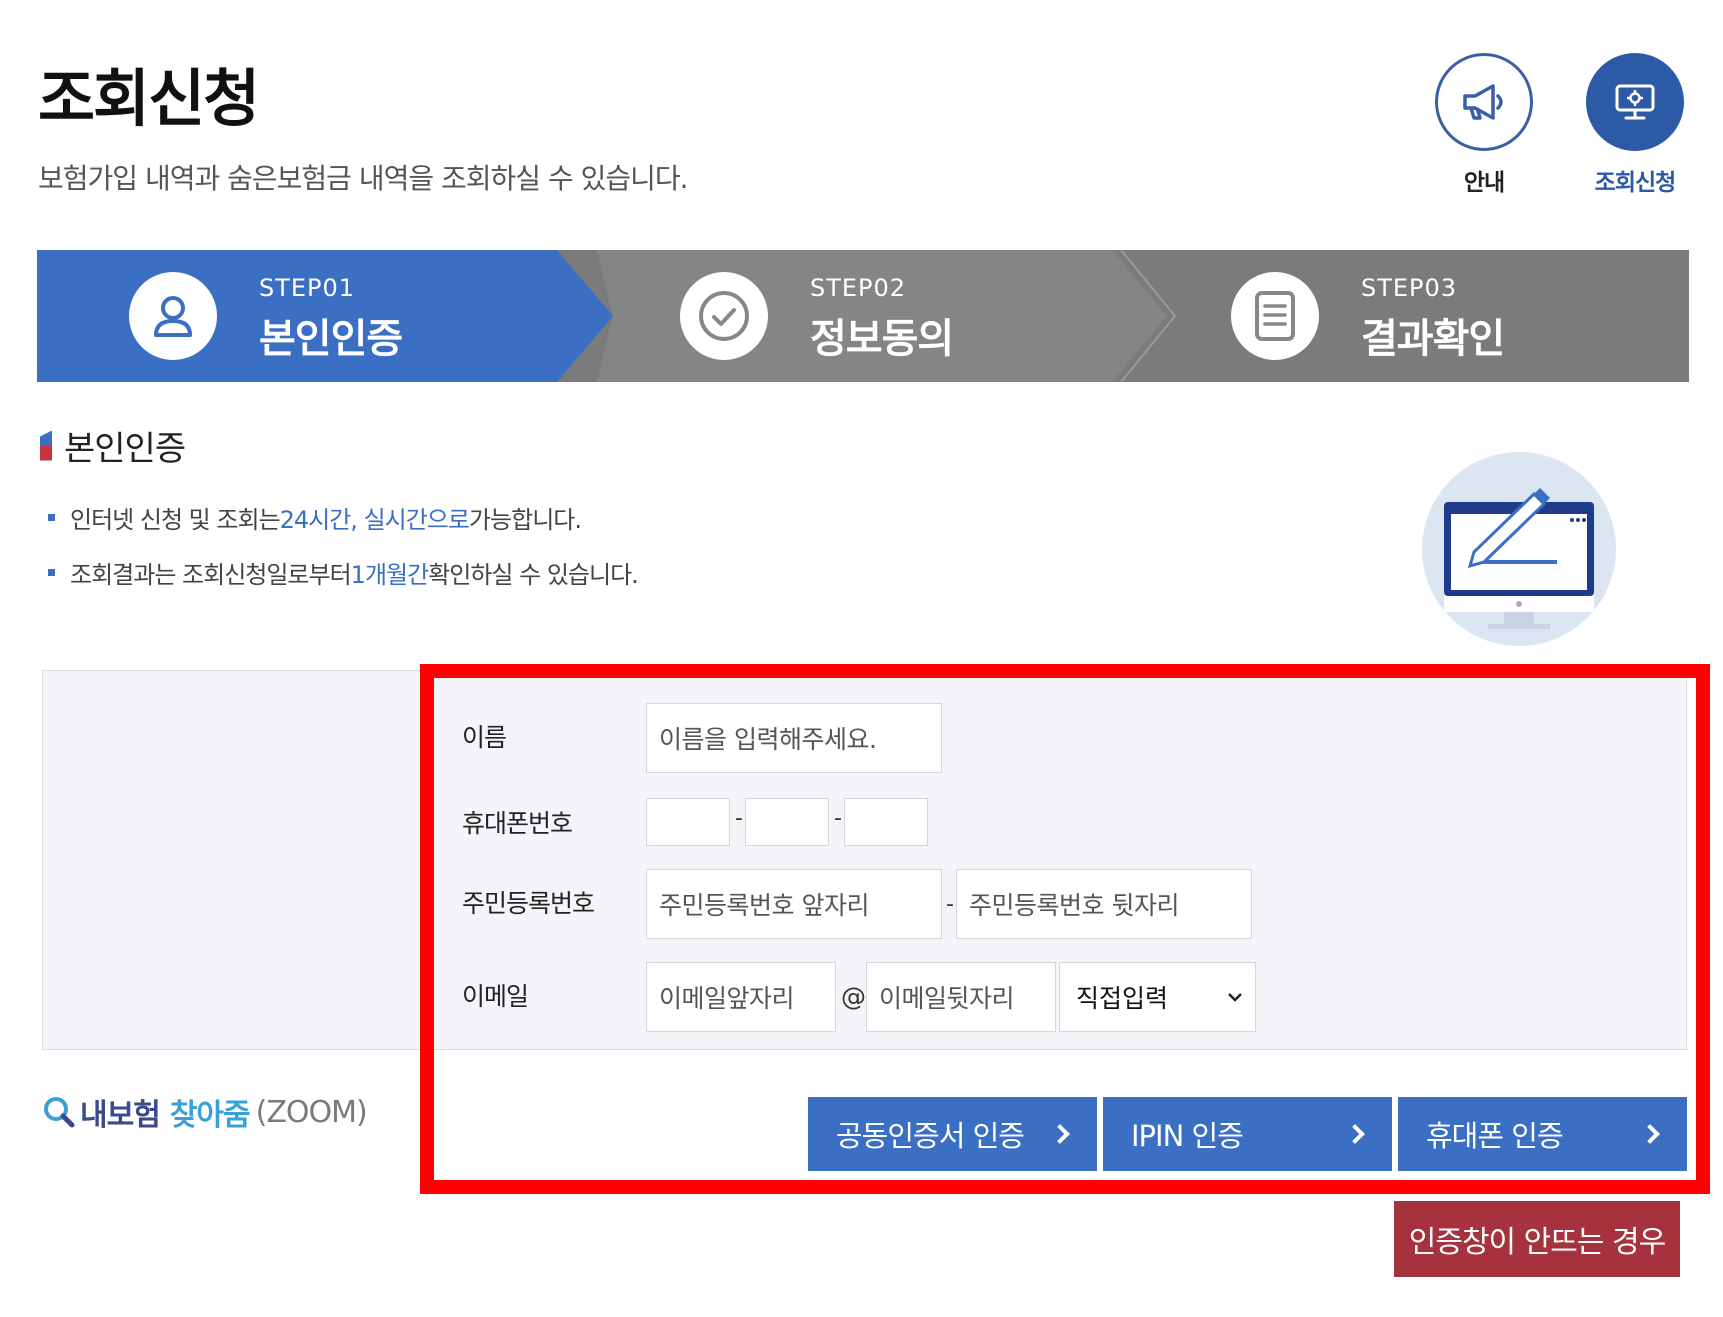 This screenshot has width=1723, height=1317. I want to click on section-title: 본인인증, so click(125, 449).